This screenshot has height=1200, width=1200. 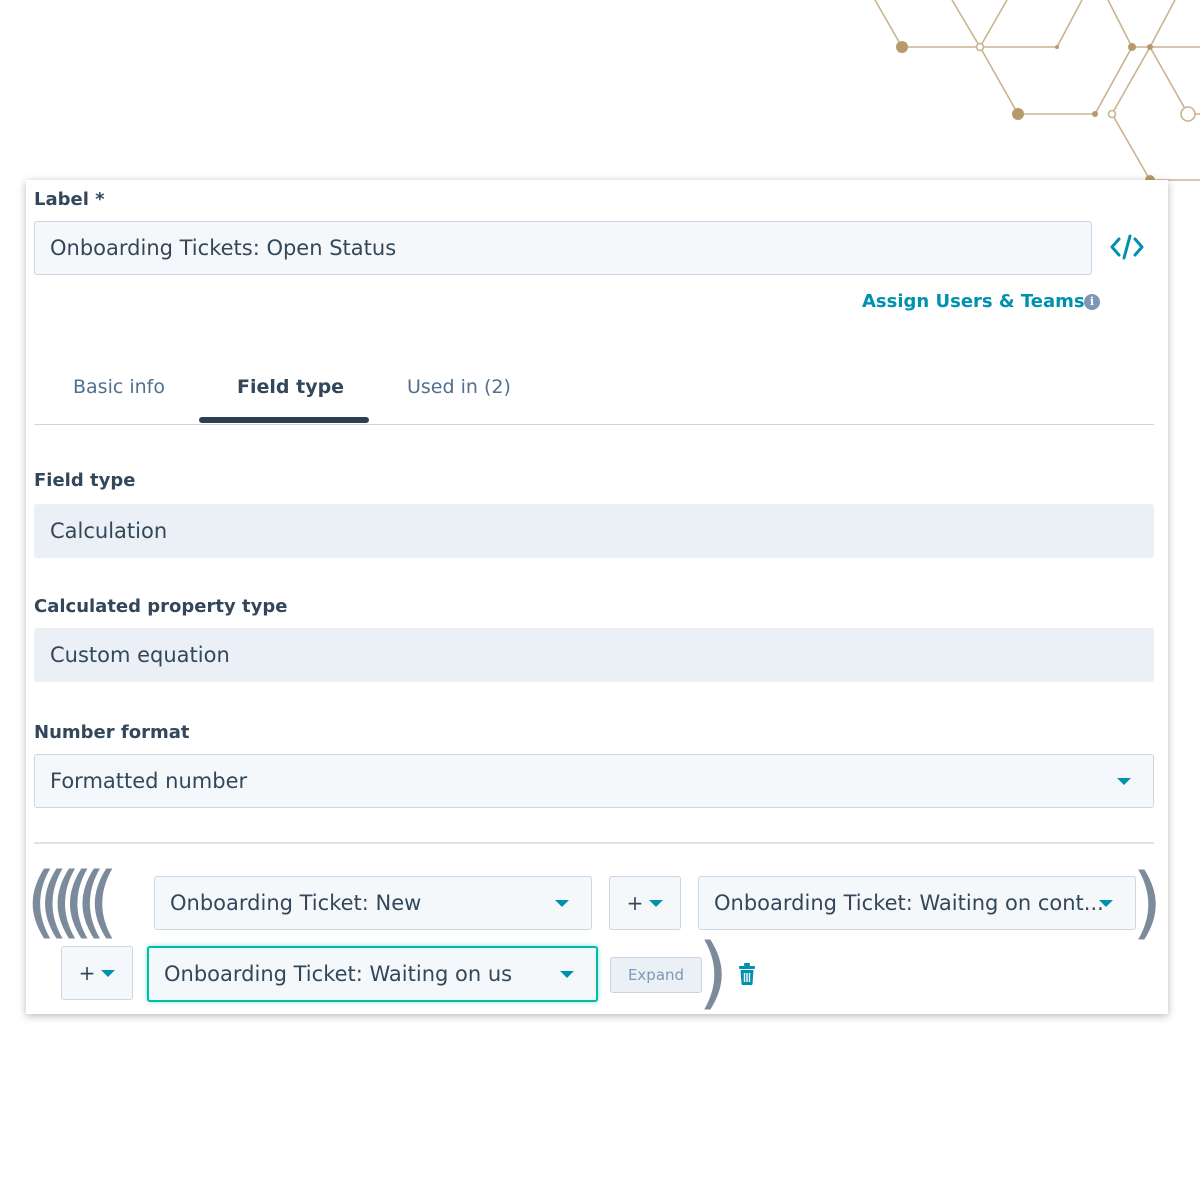 I want to click on hexagon-decoration, so click(x=1037, y=92).